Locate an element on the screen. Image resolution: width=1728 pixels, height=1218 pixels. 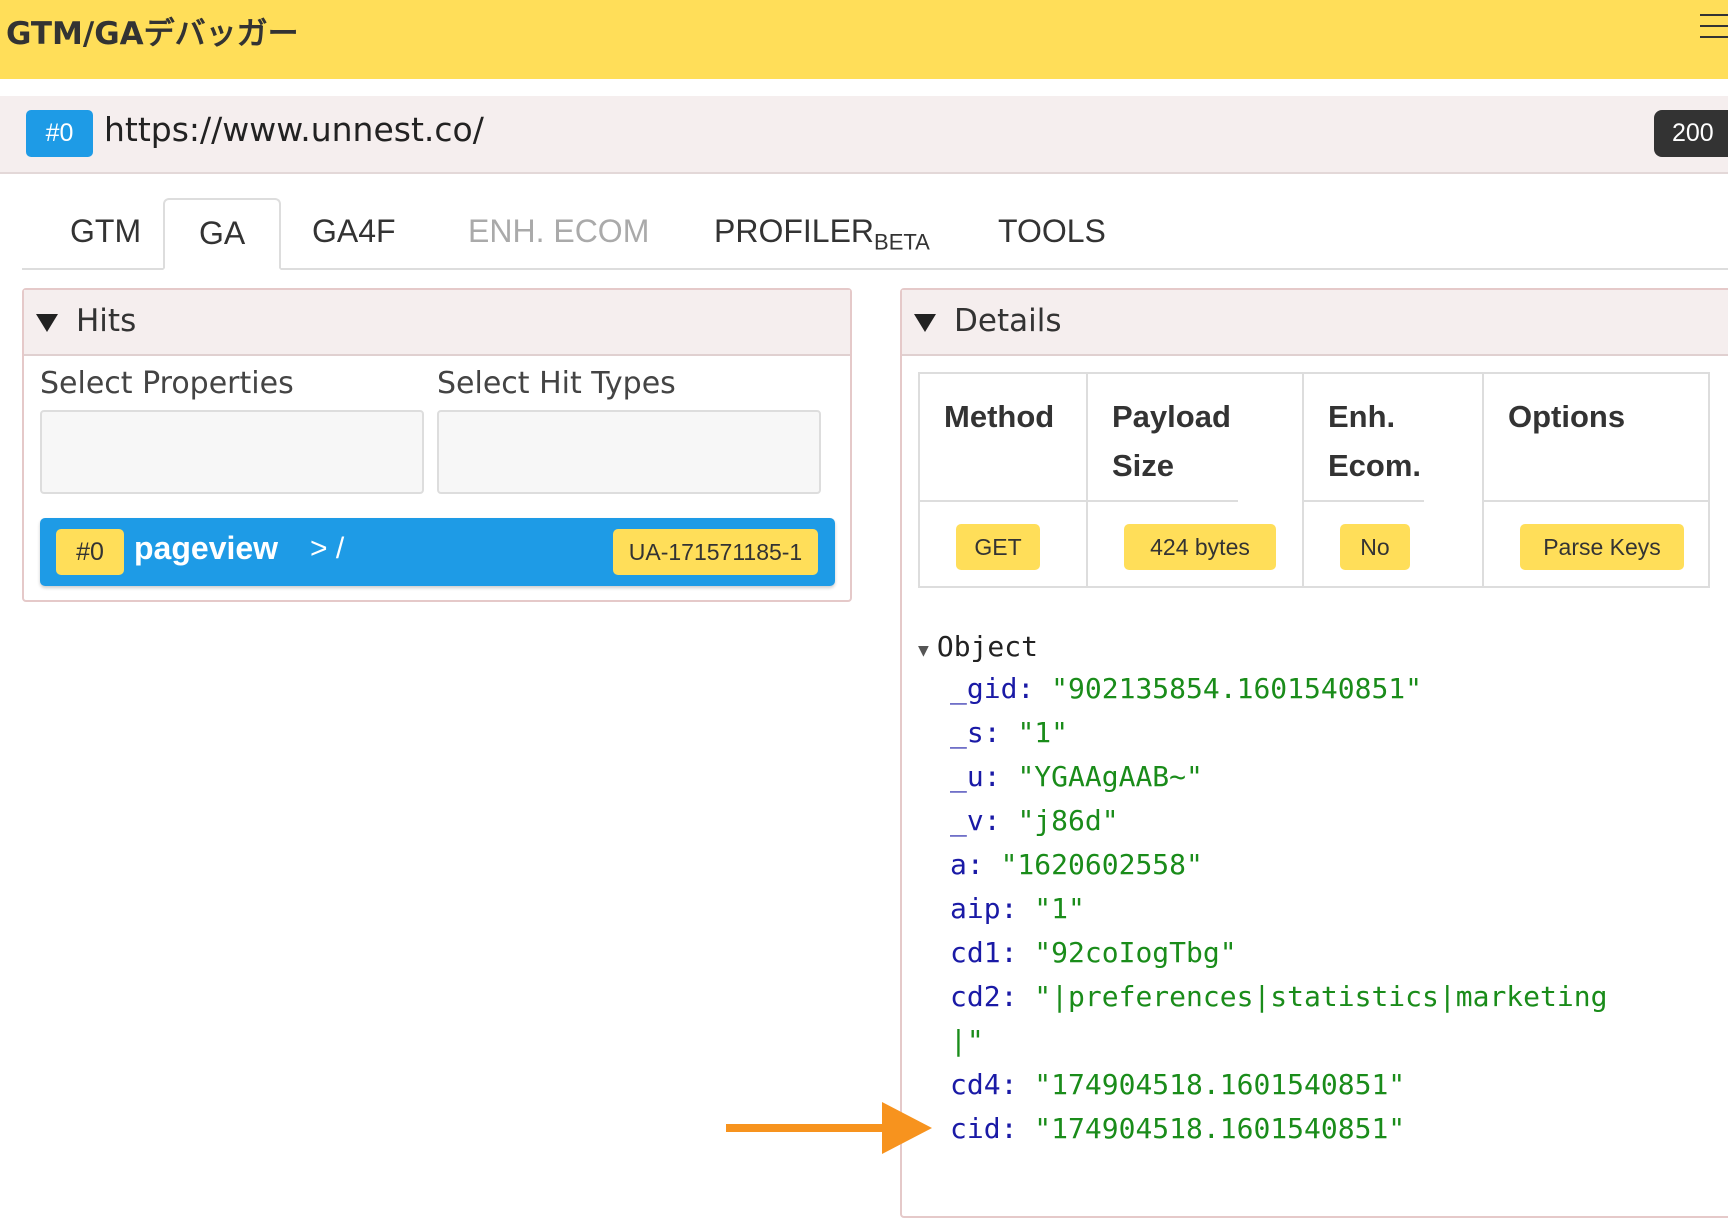
hits-title: Hits is located at coordinates (106, 321).